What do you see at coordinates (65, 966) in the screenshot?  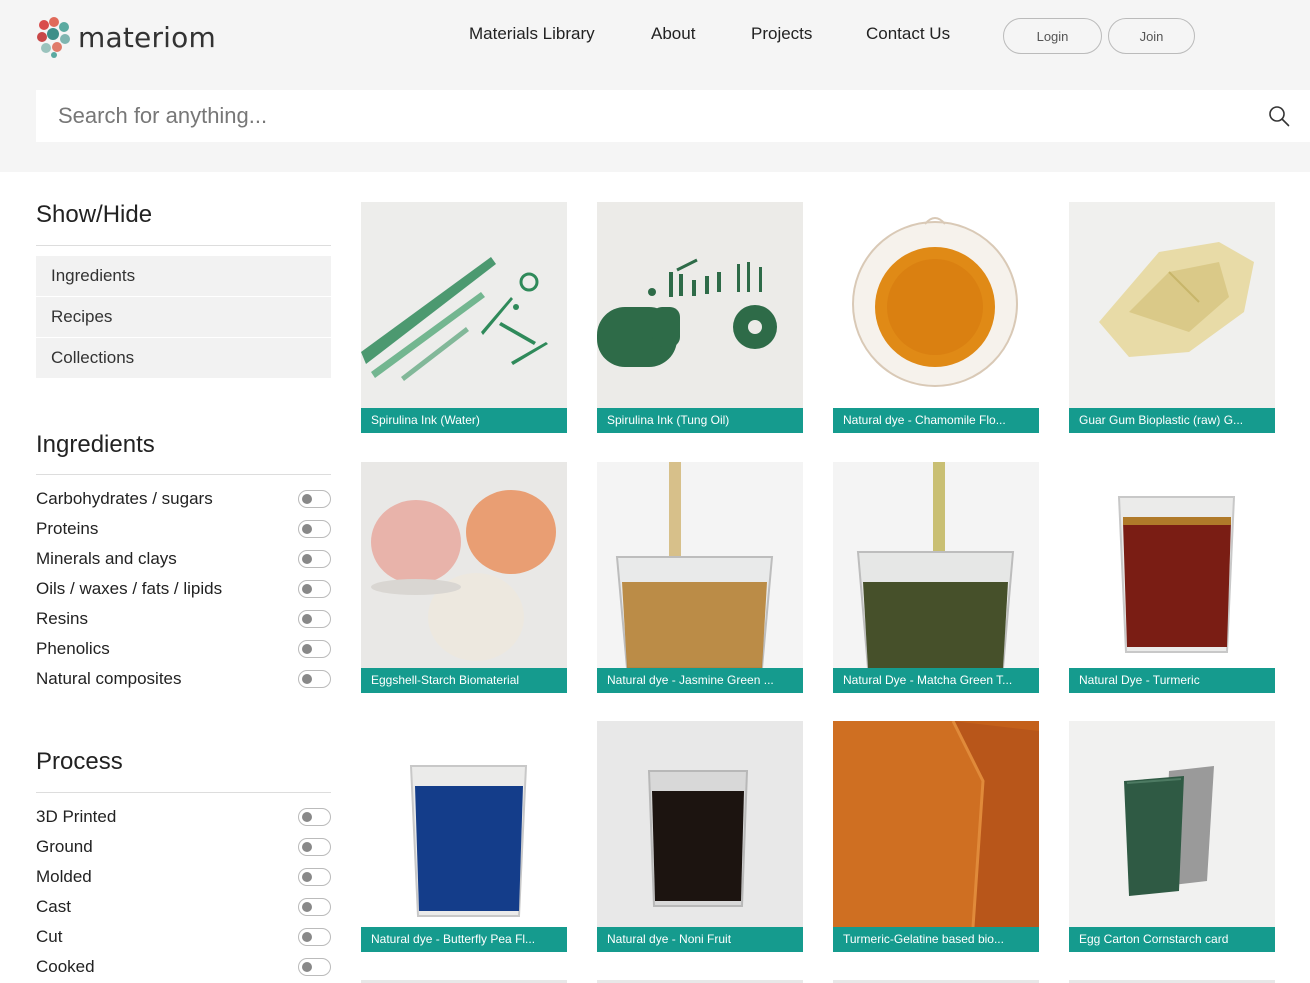 I see `filter-label: Cooked` at bounding box center [65, 966].